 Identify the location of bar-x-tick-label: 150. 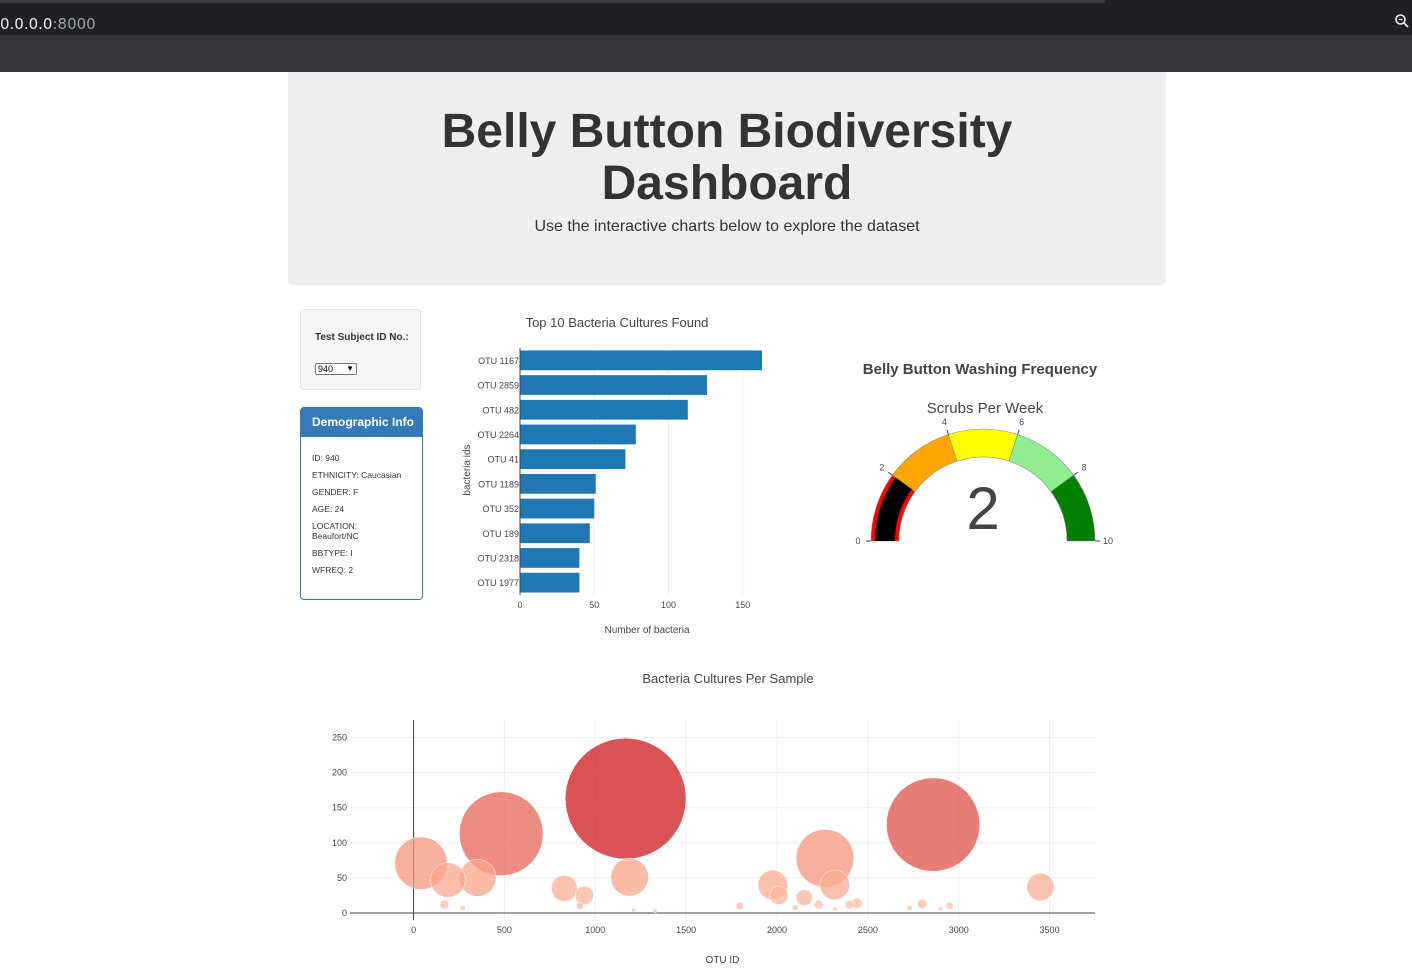
(742, 605).